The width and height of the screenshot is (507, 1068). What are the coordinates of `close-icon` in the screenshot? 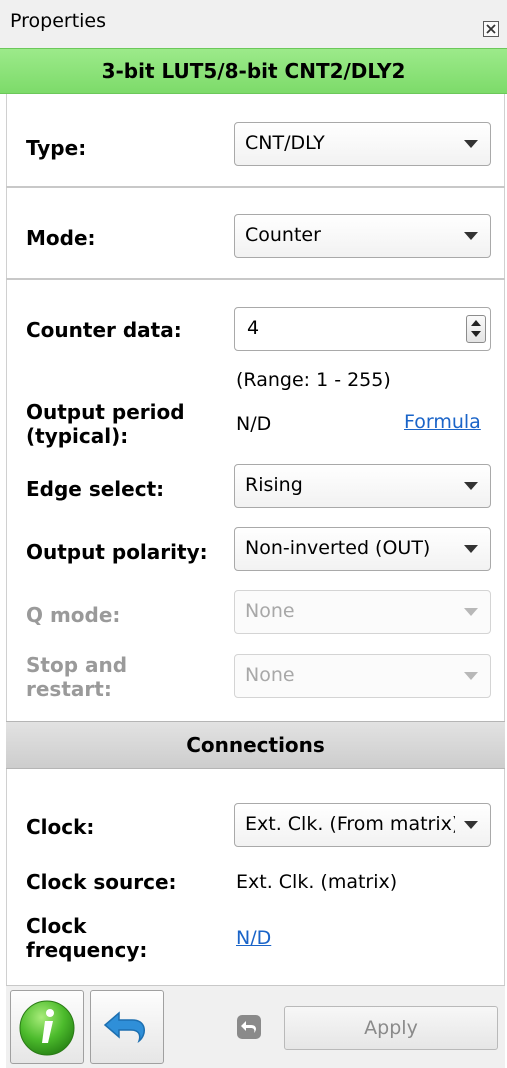 It's located at (491, 29).